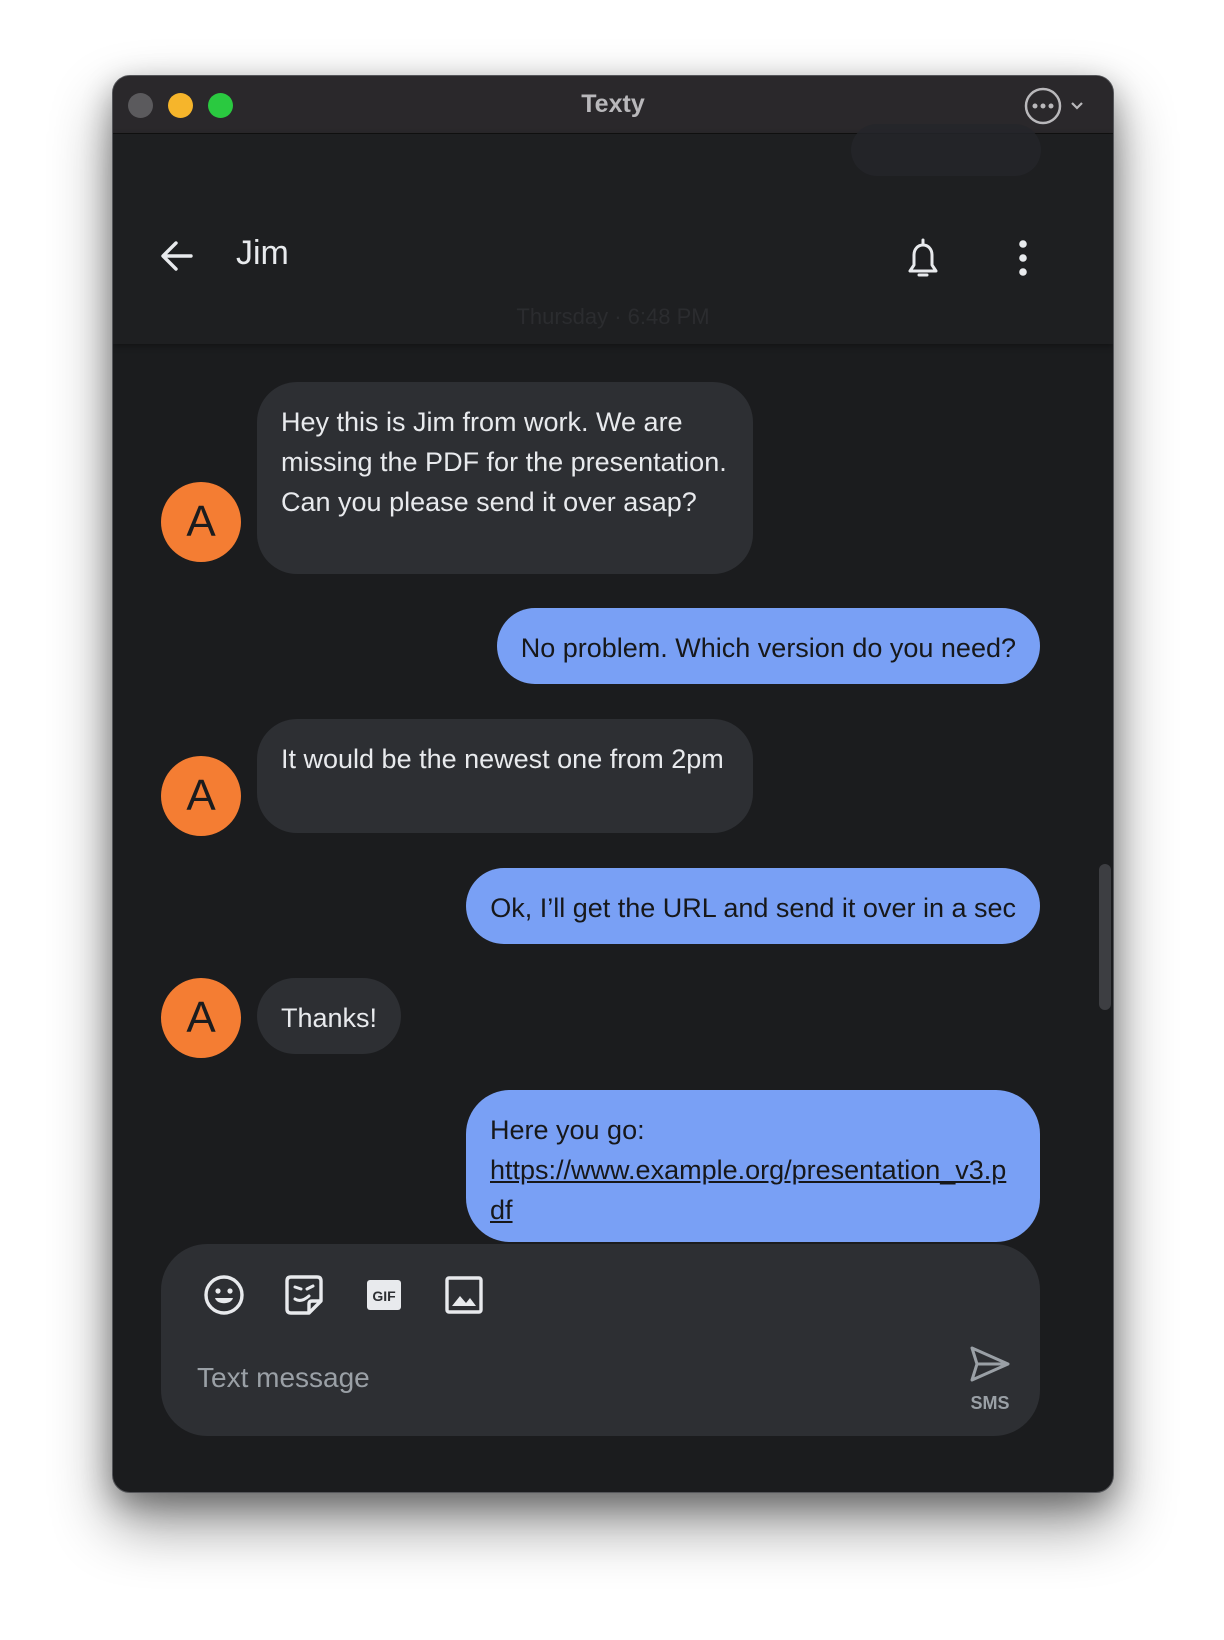 This screenshot has width=1224, height=1640. I want to click on gif-button: GIF, so click(384, 1295).